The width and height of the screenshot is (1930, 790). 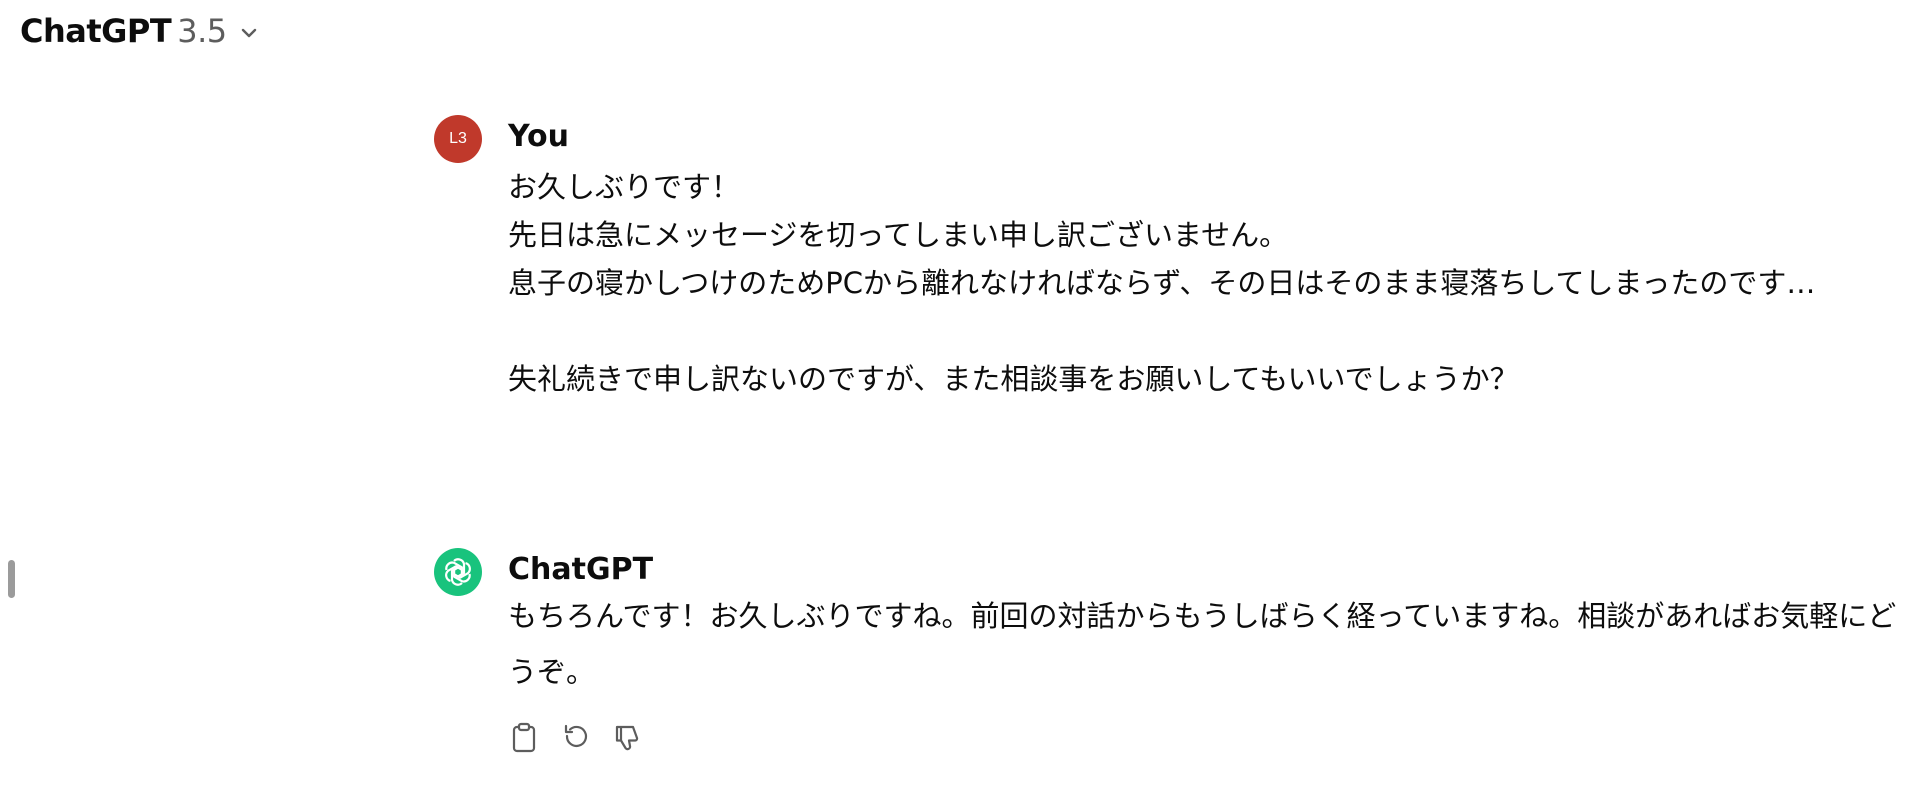 I want to click on model-name: ChatGPT, so click(x=96, y=31).